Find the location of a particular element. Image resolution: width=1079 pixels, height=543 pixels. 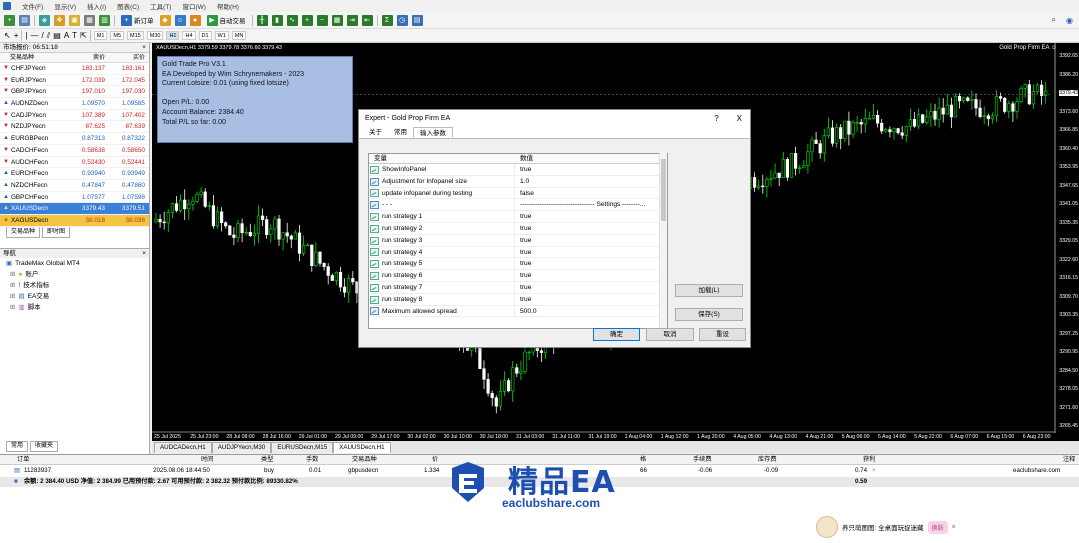

menu-window: 窗口(W) is located at coordinates (193, 6).